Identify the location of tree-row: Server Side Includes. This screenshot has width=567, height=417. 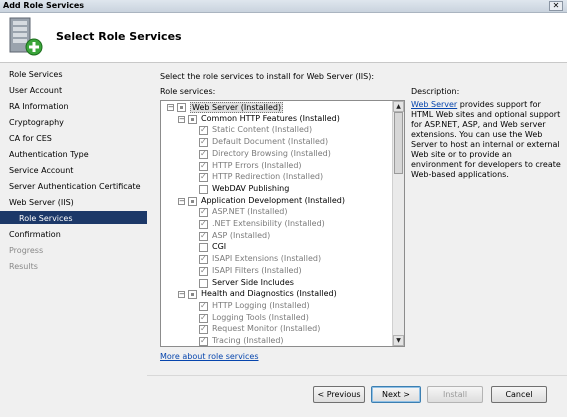
(277, 284).